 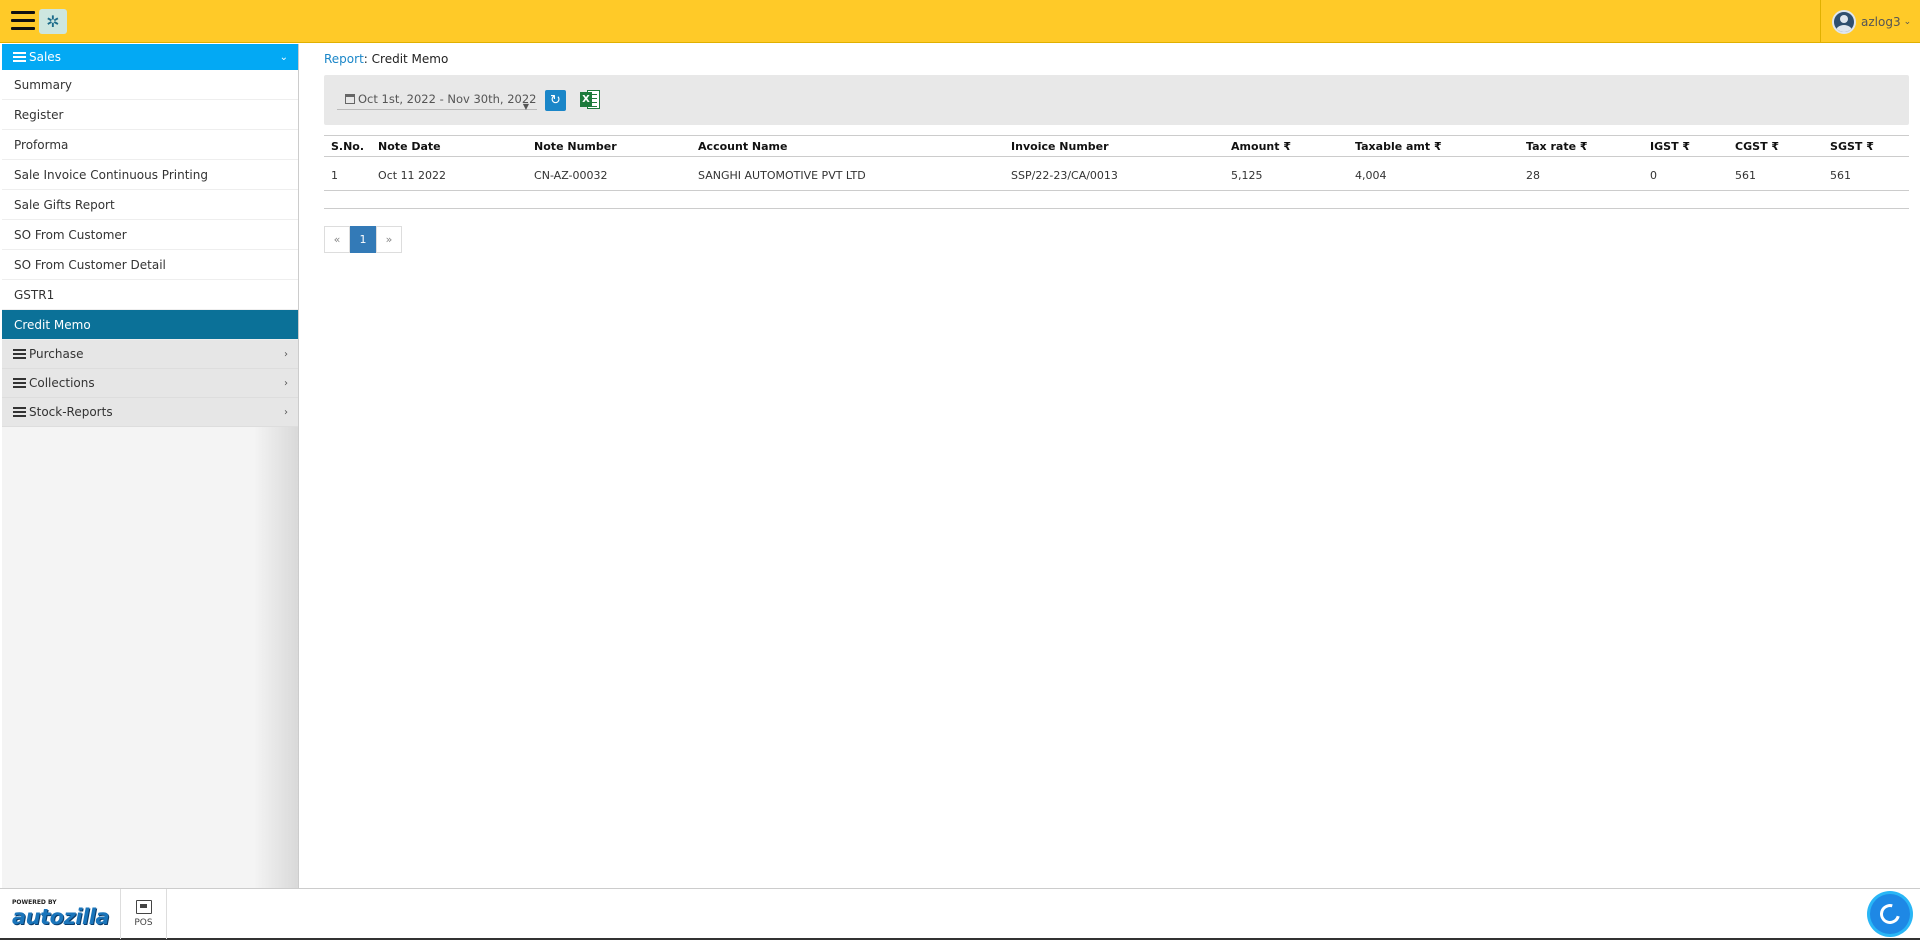 I want to click on cell-invoice-number: SSP/22-23/CA/0013, so click(x=1114, y=173).